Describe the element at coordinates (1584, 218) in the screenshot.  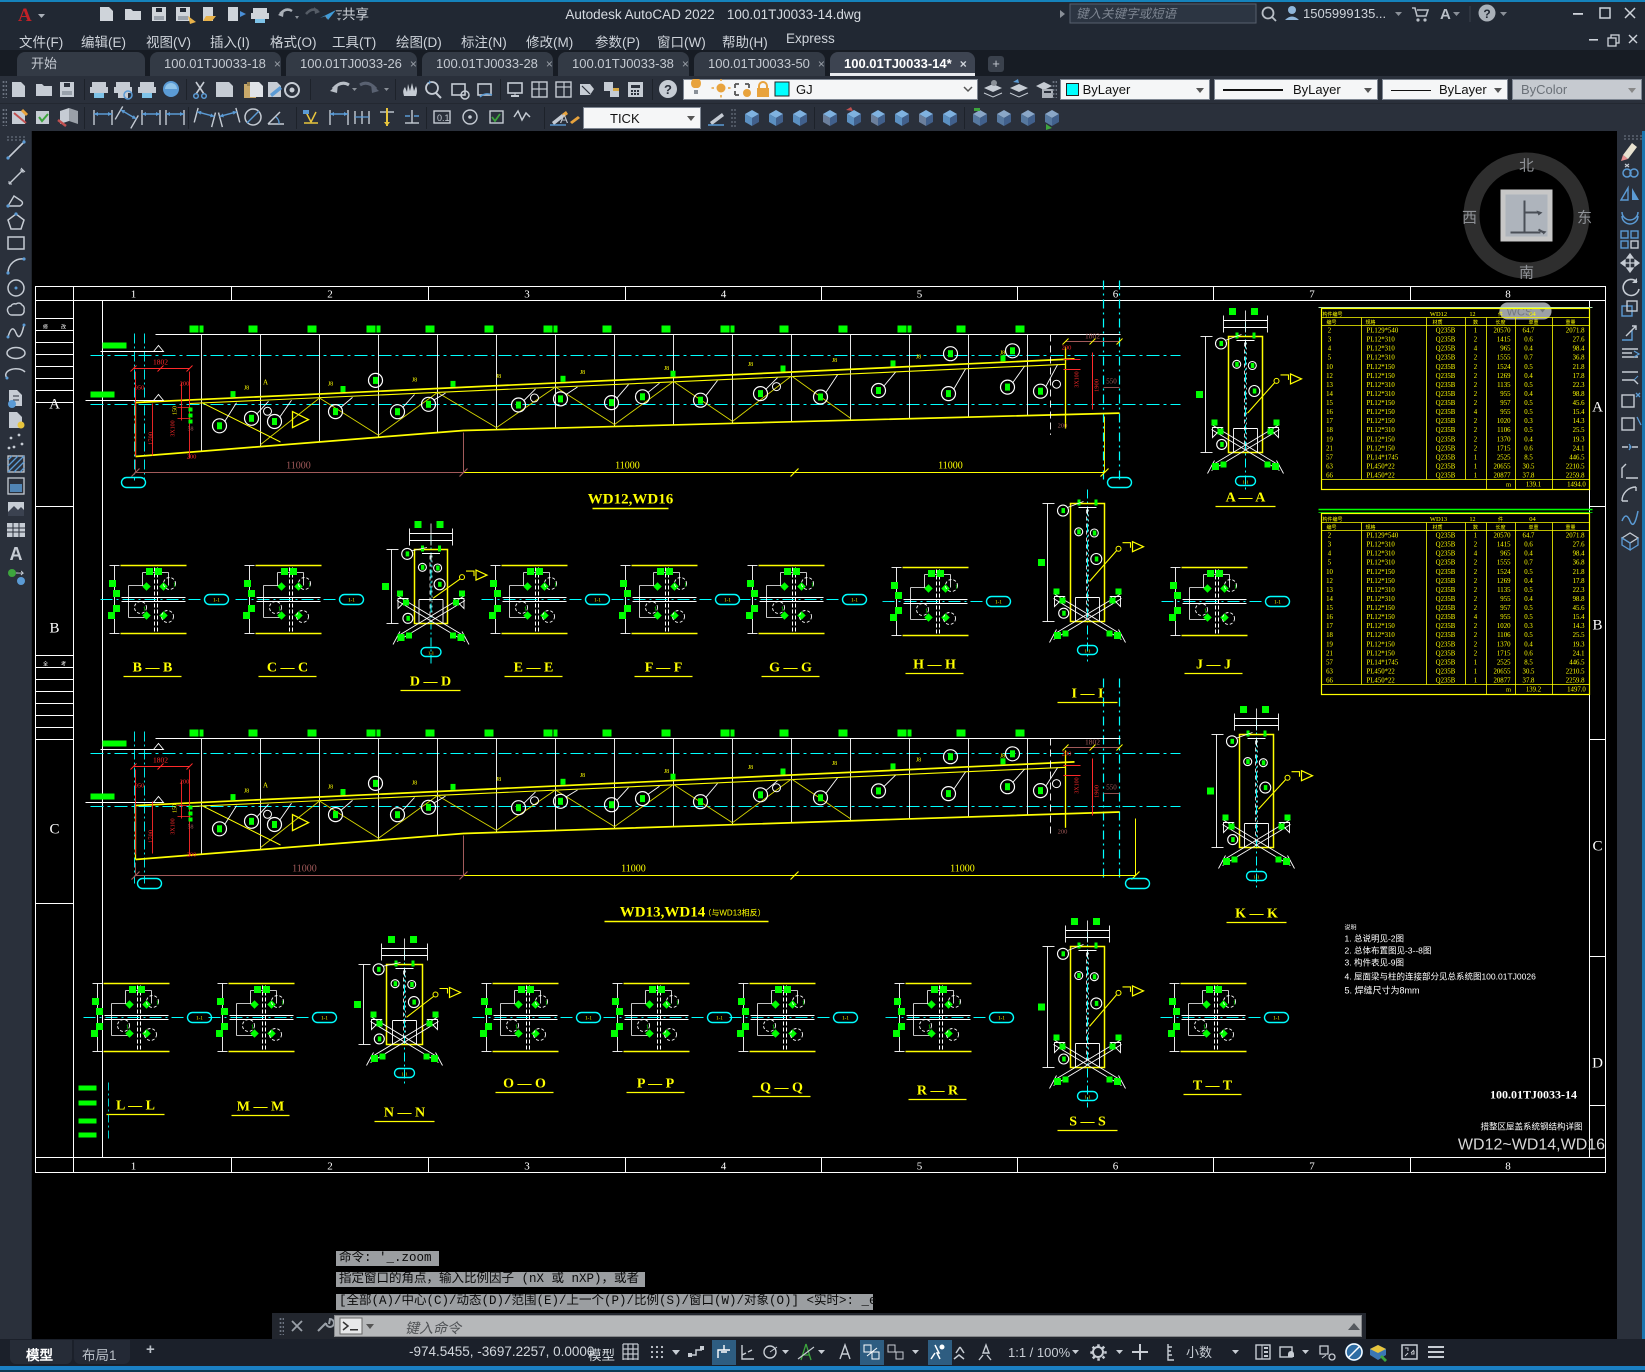
I see `svg-text: 东` at that location.